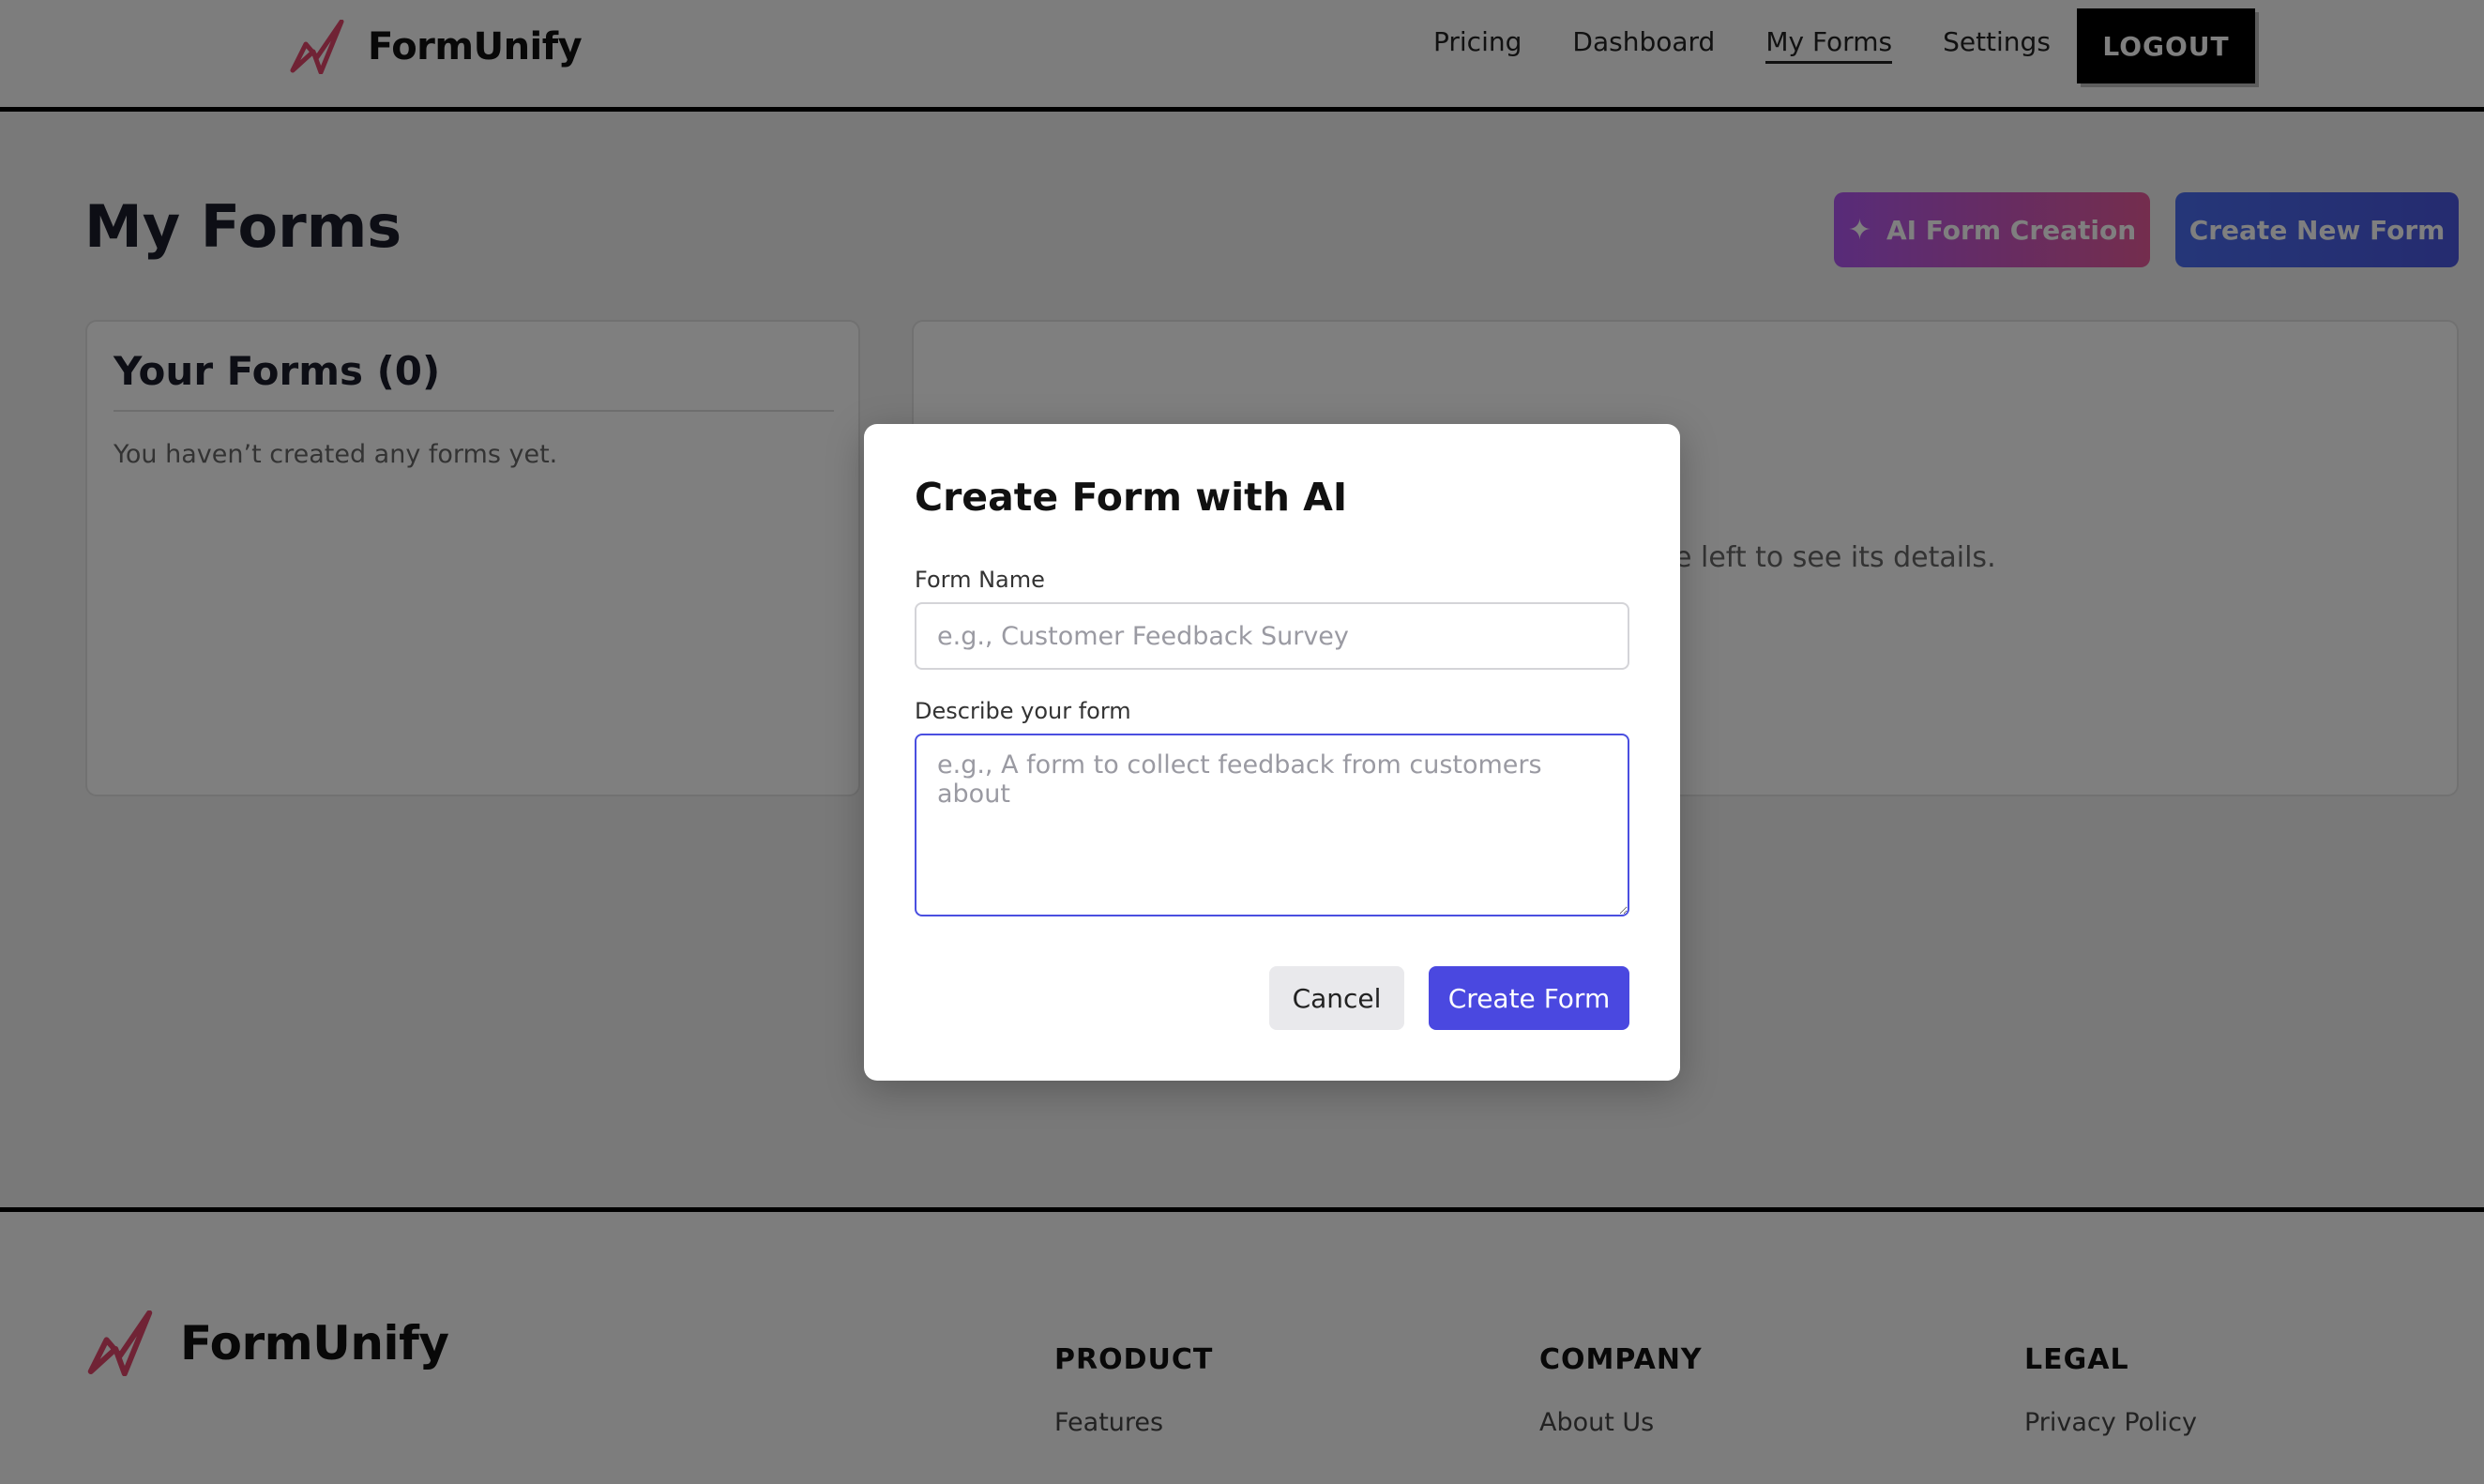 The image size is (2484, 1484). What do you see at coordinates (1272, 636) in the screenshot?
I see `form-name-input` at bounding box center [1272, 636].